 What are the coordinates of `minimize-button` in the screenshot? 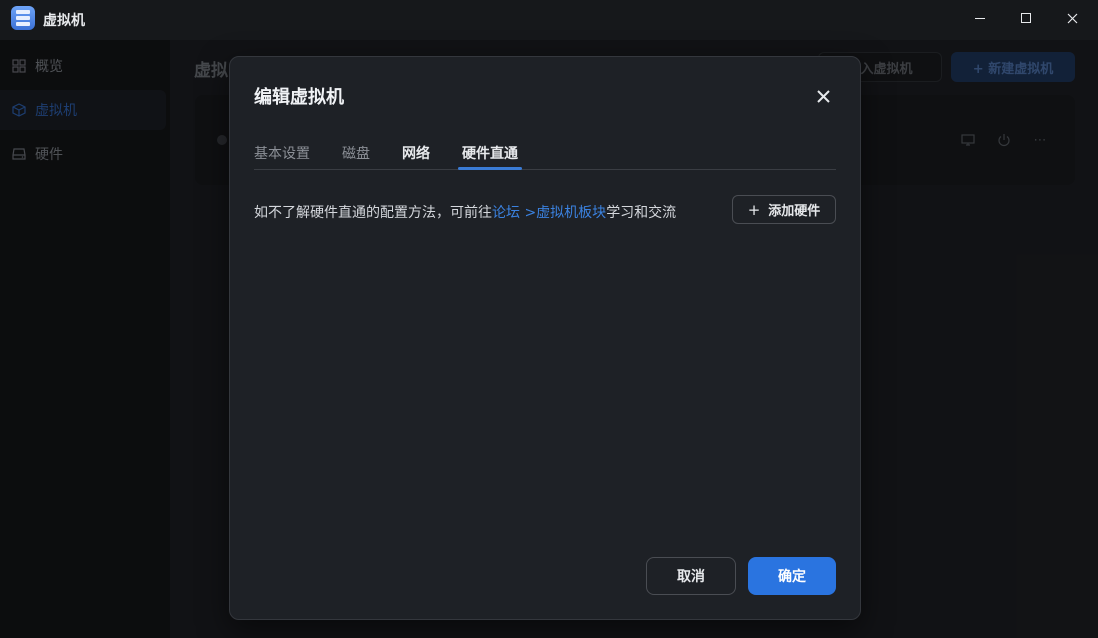 It's located at (980, 18).